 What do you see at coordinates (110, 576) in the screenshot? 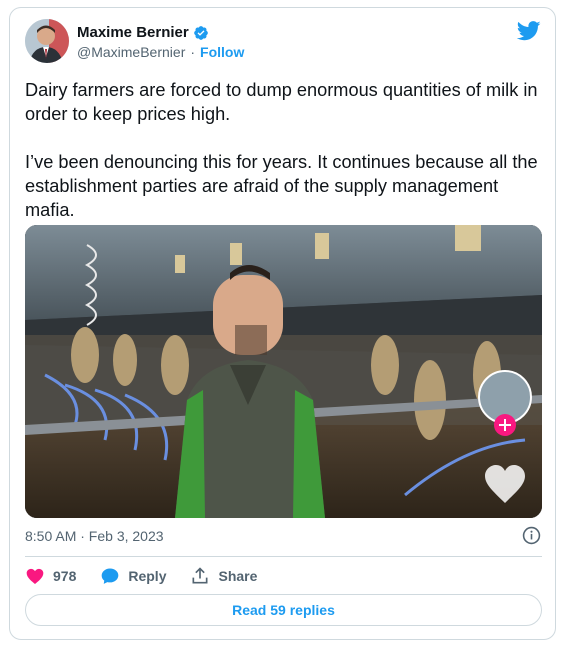
I see `reply-icon` at bounding box center [110, 576].